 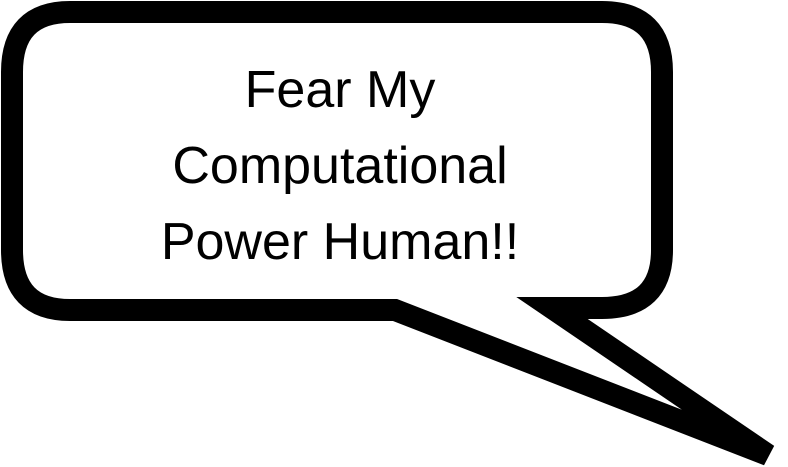 I want to click on speech-line-2: Computational, so click(x=340, y=166).